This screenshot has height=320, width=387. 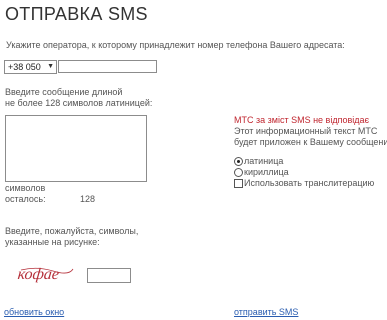 I want to click on page-title: ОТПРАВКА SMS, so click(x=76, y=14).